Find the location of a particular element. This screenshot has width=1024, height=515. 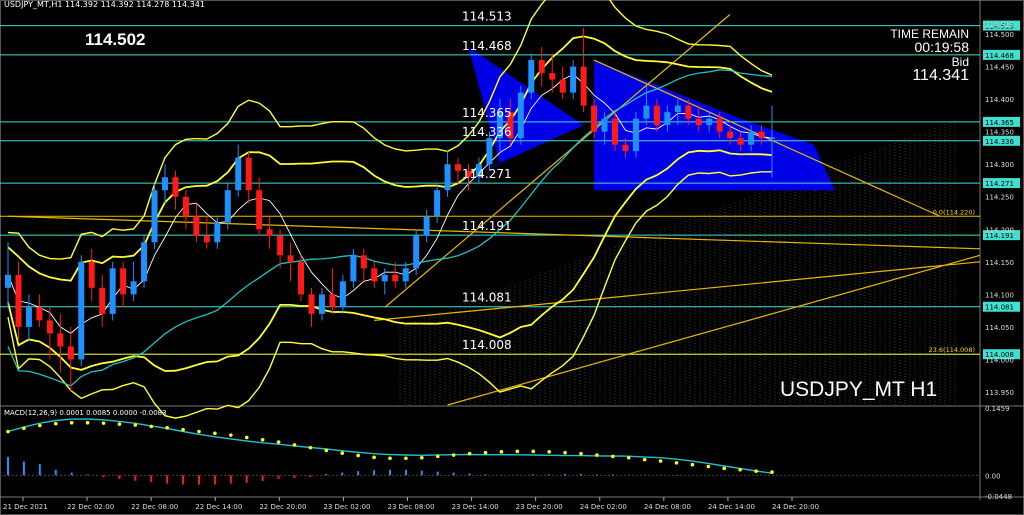

price-level-label: 114.191 is located at coordinates (487, 226).